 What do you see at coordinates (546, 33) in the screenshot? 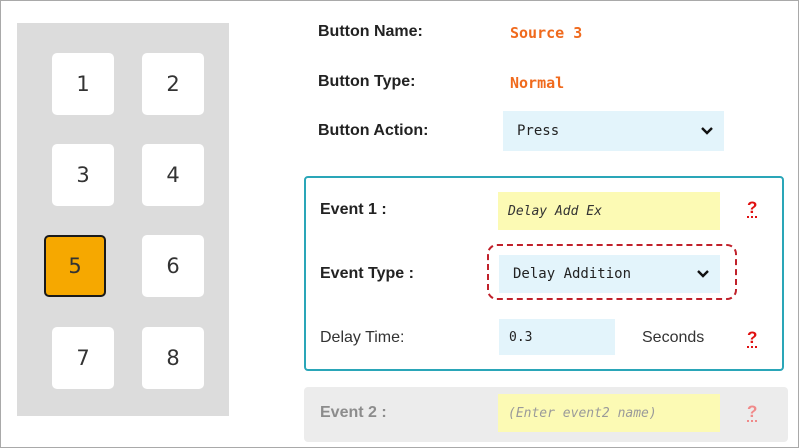
I see `button-name-value: Source 3` at bounding box center [546, 33].